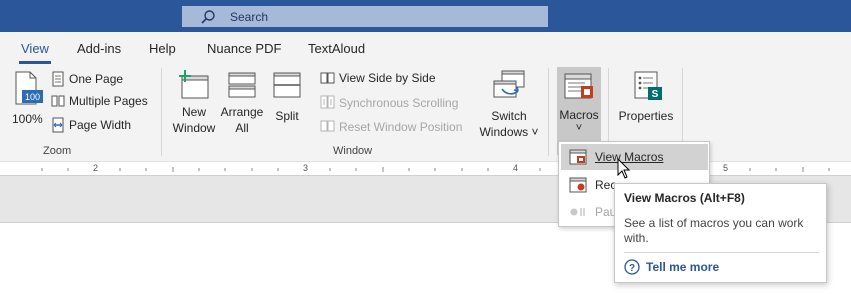  What do you see at coordinates (721, 252) in the screenshot?
I see `tooltip-divider` at bounding box center [721, 252].